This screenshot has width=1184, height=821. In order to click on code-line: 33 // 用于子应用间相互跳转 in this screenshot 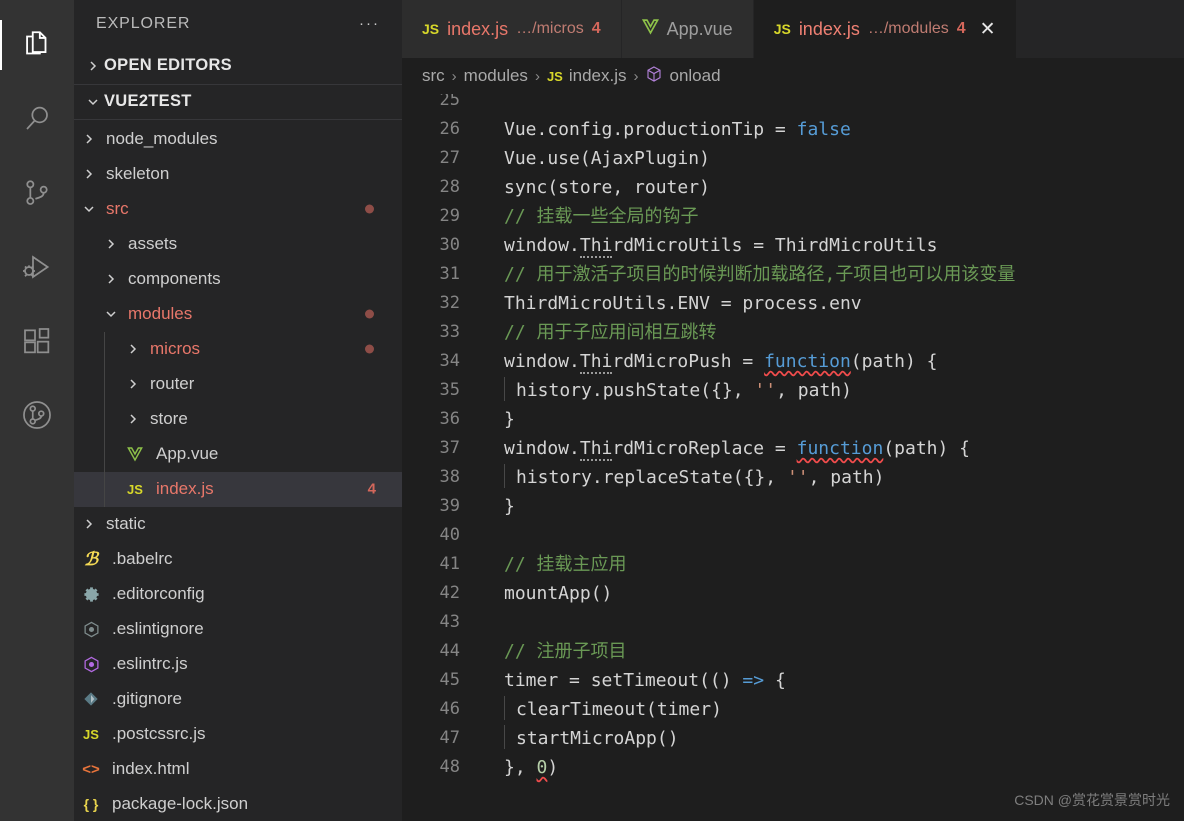, I will do `click(793, 332)`.